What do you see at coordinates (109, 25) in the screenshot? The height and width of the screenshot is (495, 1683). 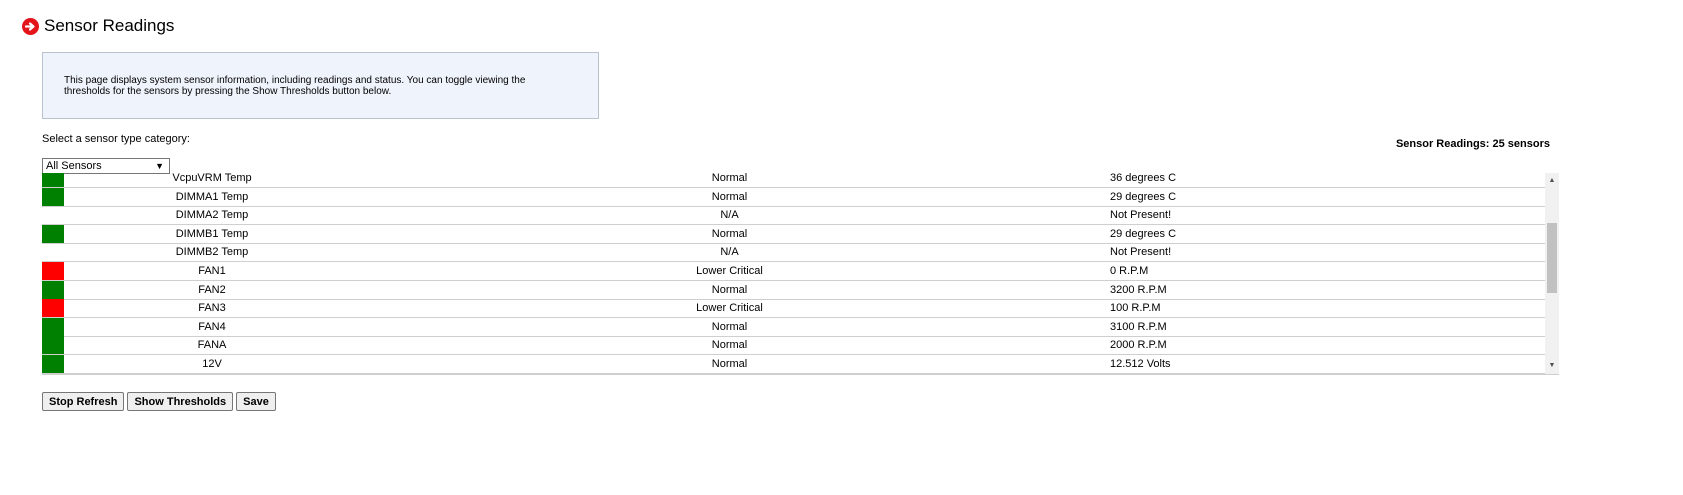 I see `page-title: Sensor Readings` at bounding box center [109, 25].